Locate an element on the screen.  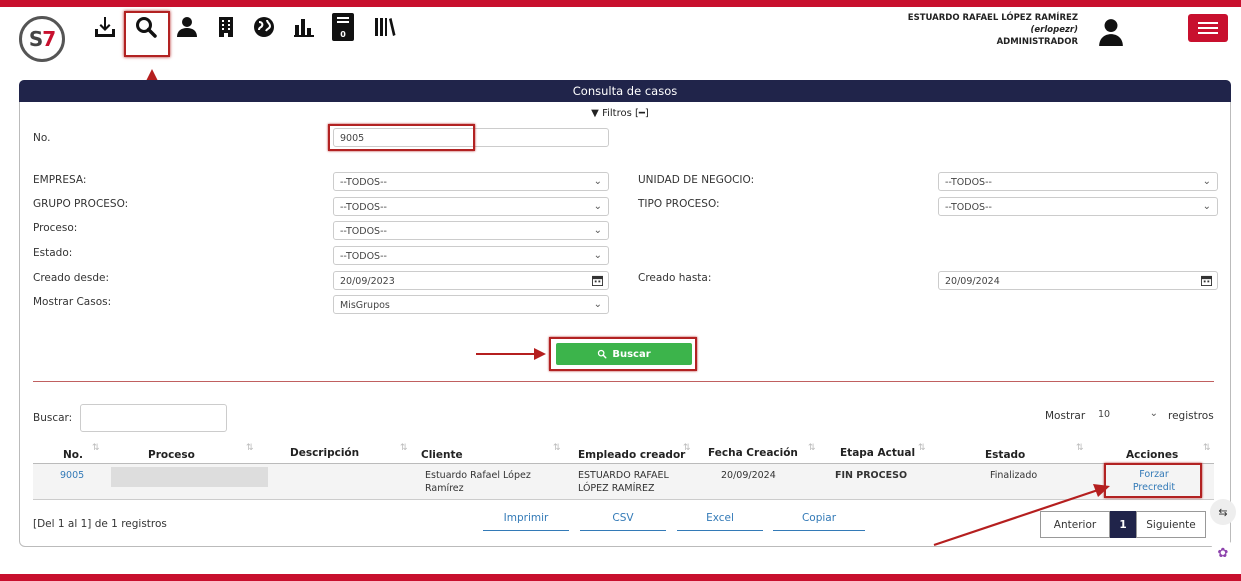
building-icon is located at coordinates (226, 27).